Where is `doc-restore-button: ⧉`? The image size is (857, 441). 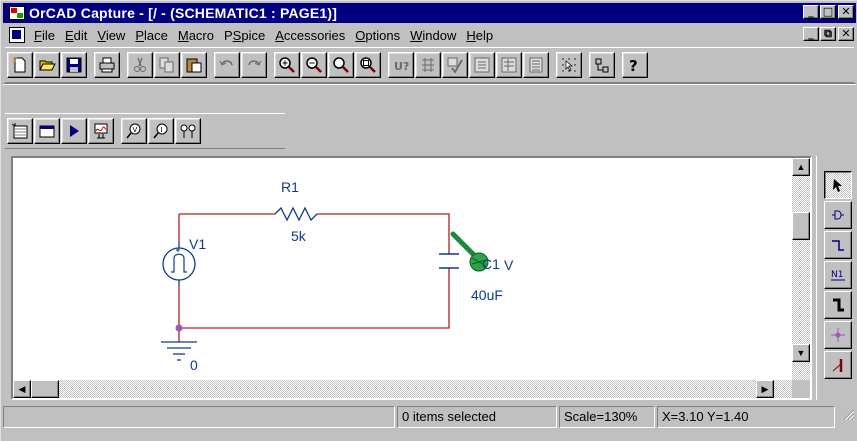
doc-restore-button: ⧉ is located at coordinates (828, 34).